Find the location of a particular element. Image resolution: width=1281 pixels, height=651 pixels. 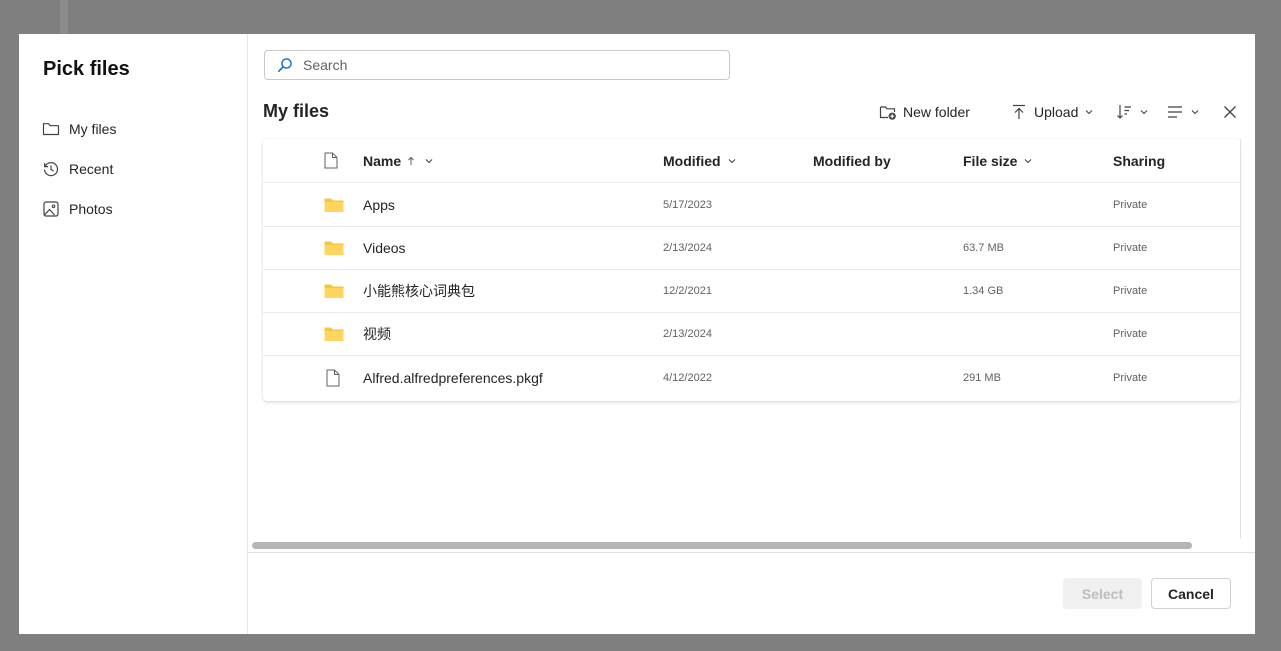

select-button: Select is located at coordinates (1102, 593).